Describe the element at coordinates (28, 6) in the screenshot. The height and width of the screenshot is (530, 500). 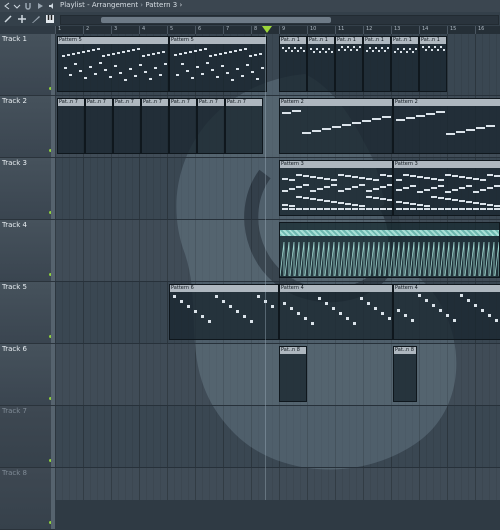
I see `magnet-icon` at that location.